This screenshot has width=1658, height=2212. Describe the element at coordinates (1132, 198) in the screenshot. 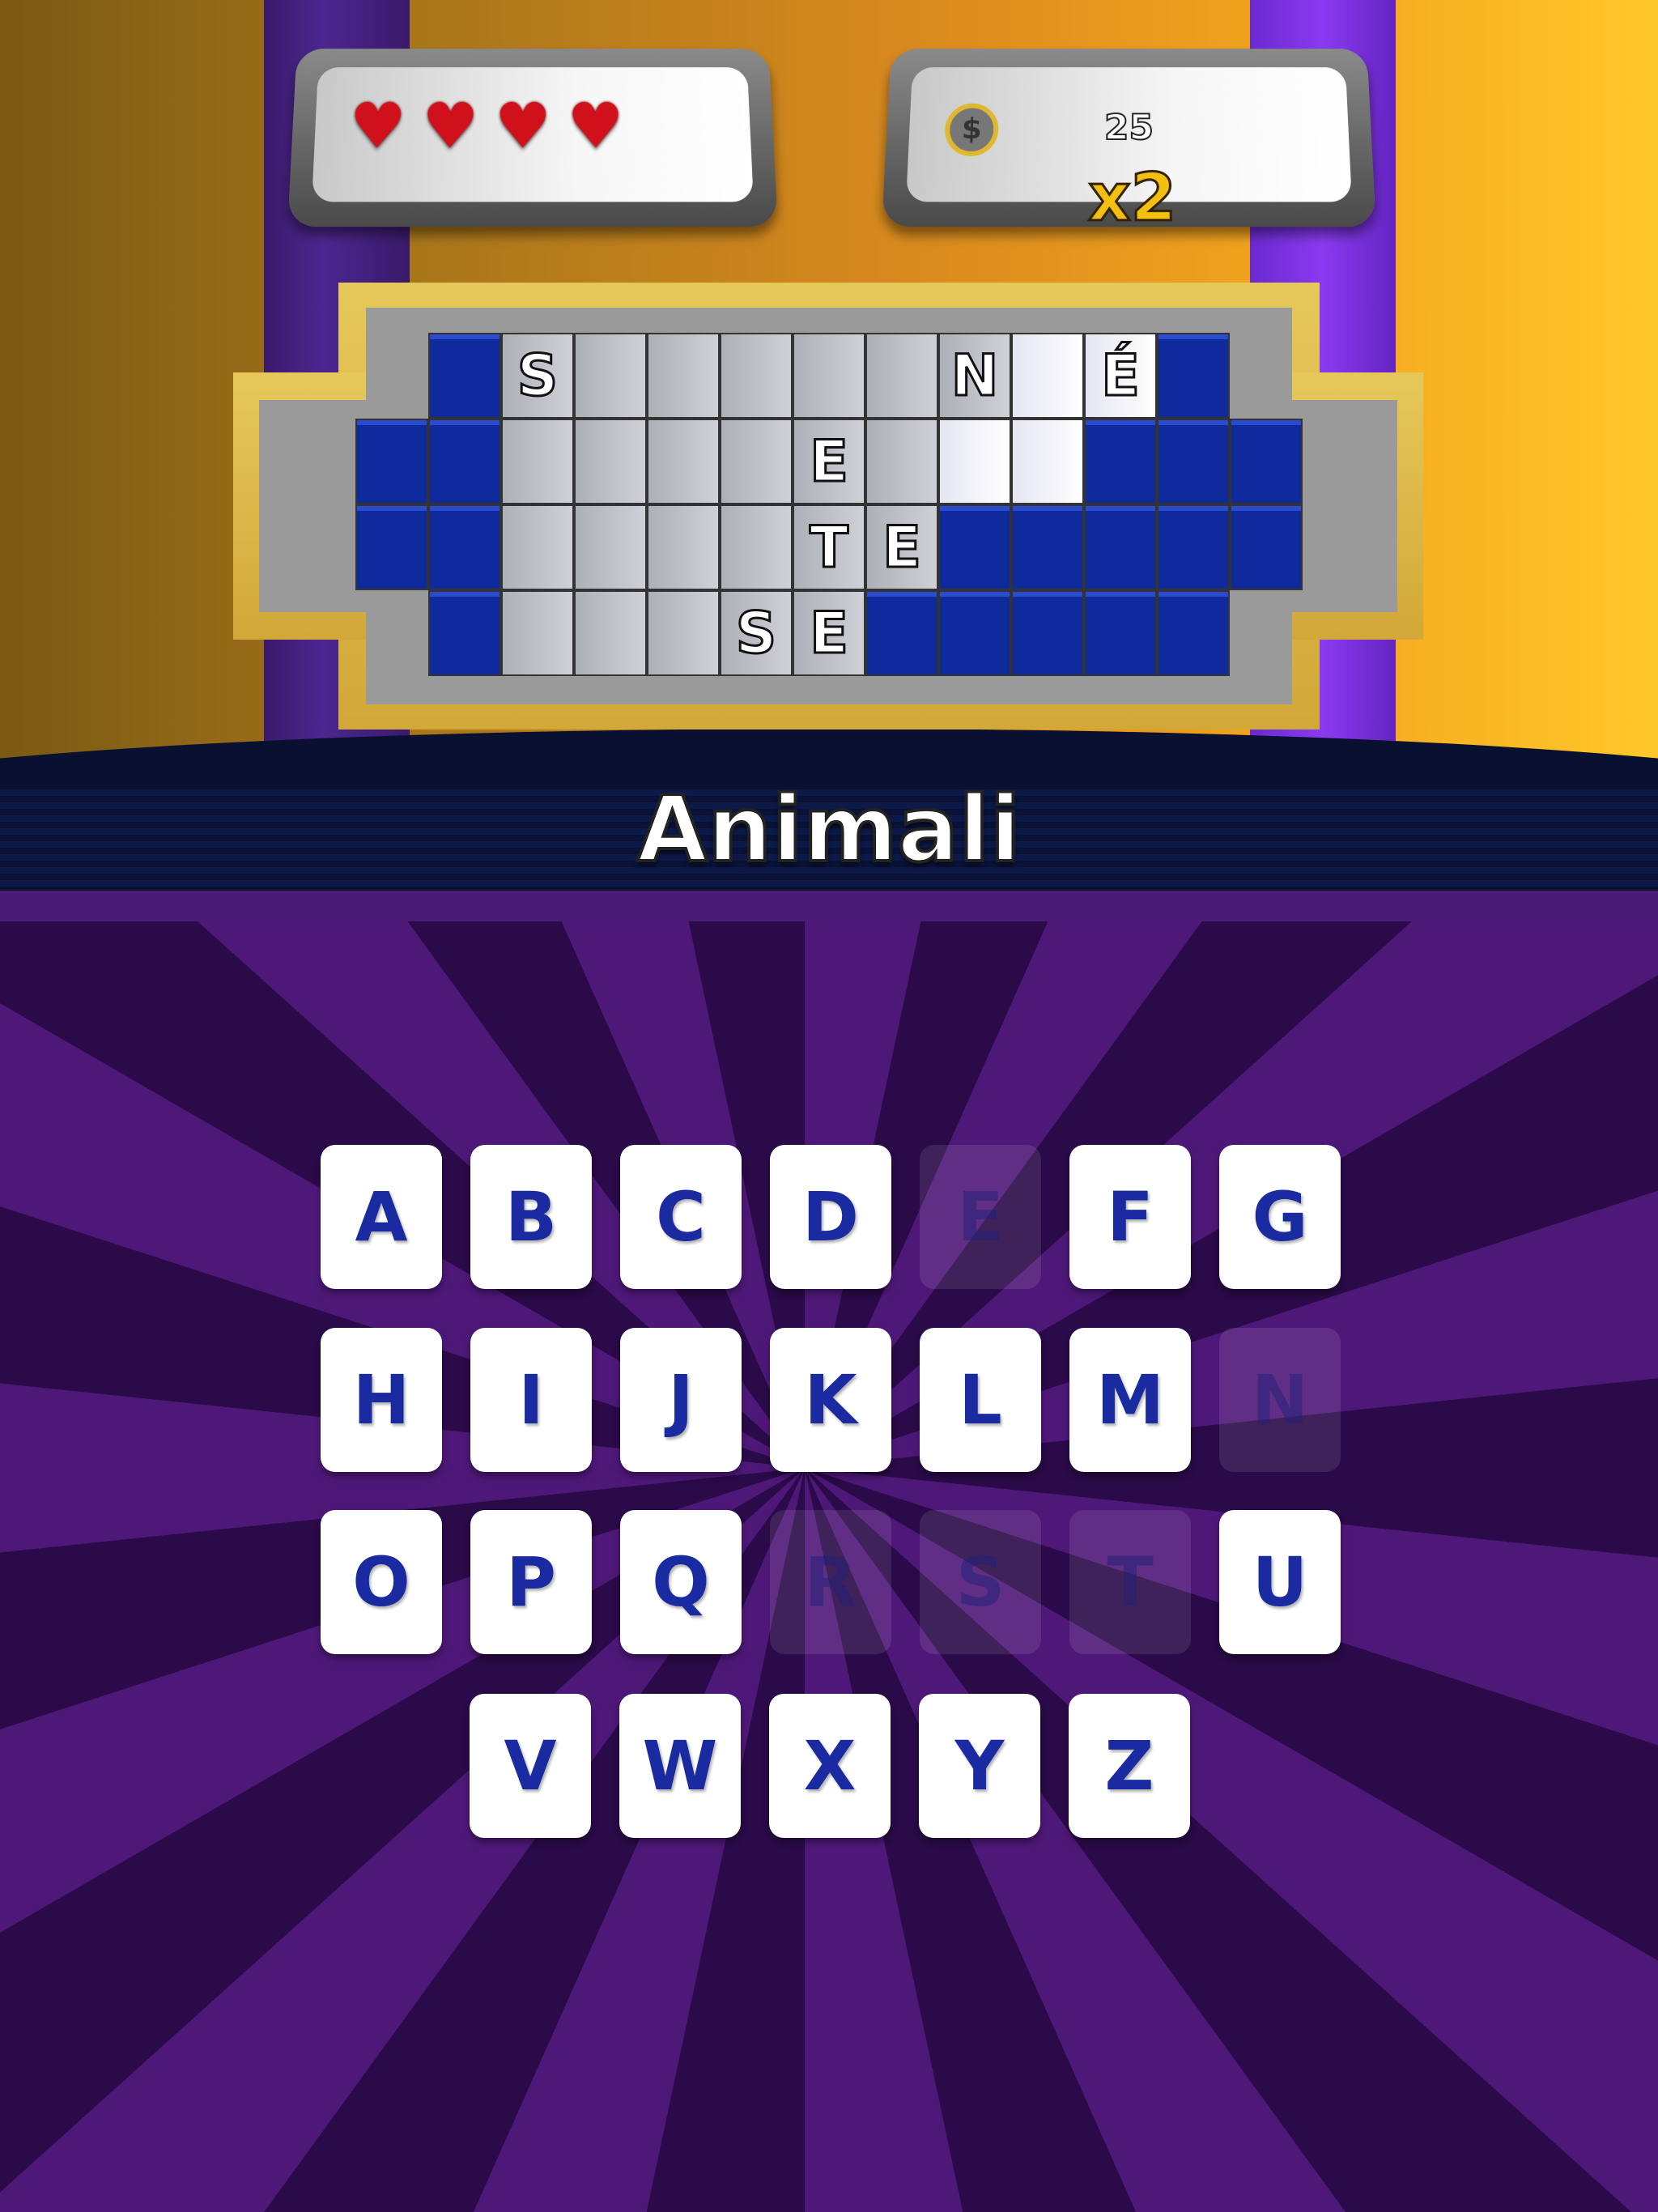

I see `multiplier-badge: x2` at that location.